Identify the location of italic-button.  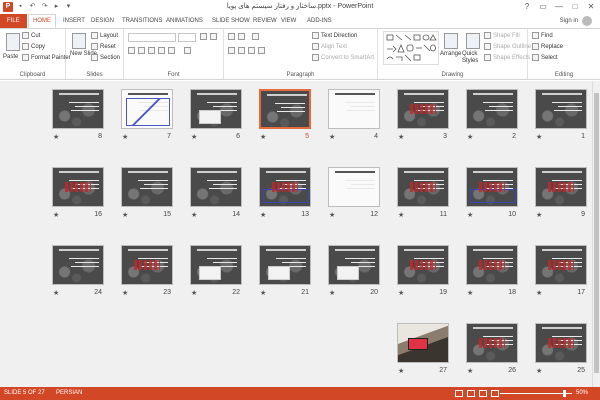
(141, 50).